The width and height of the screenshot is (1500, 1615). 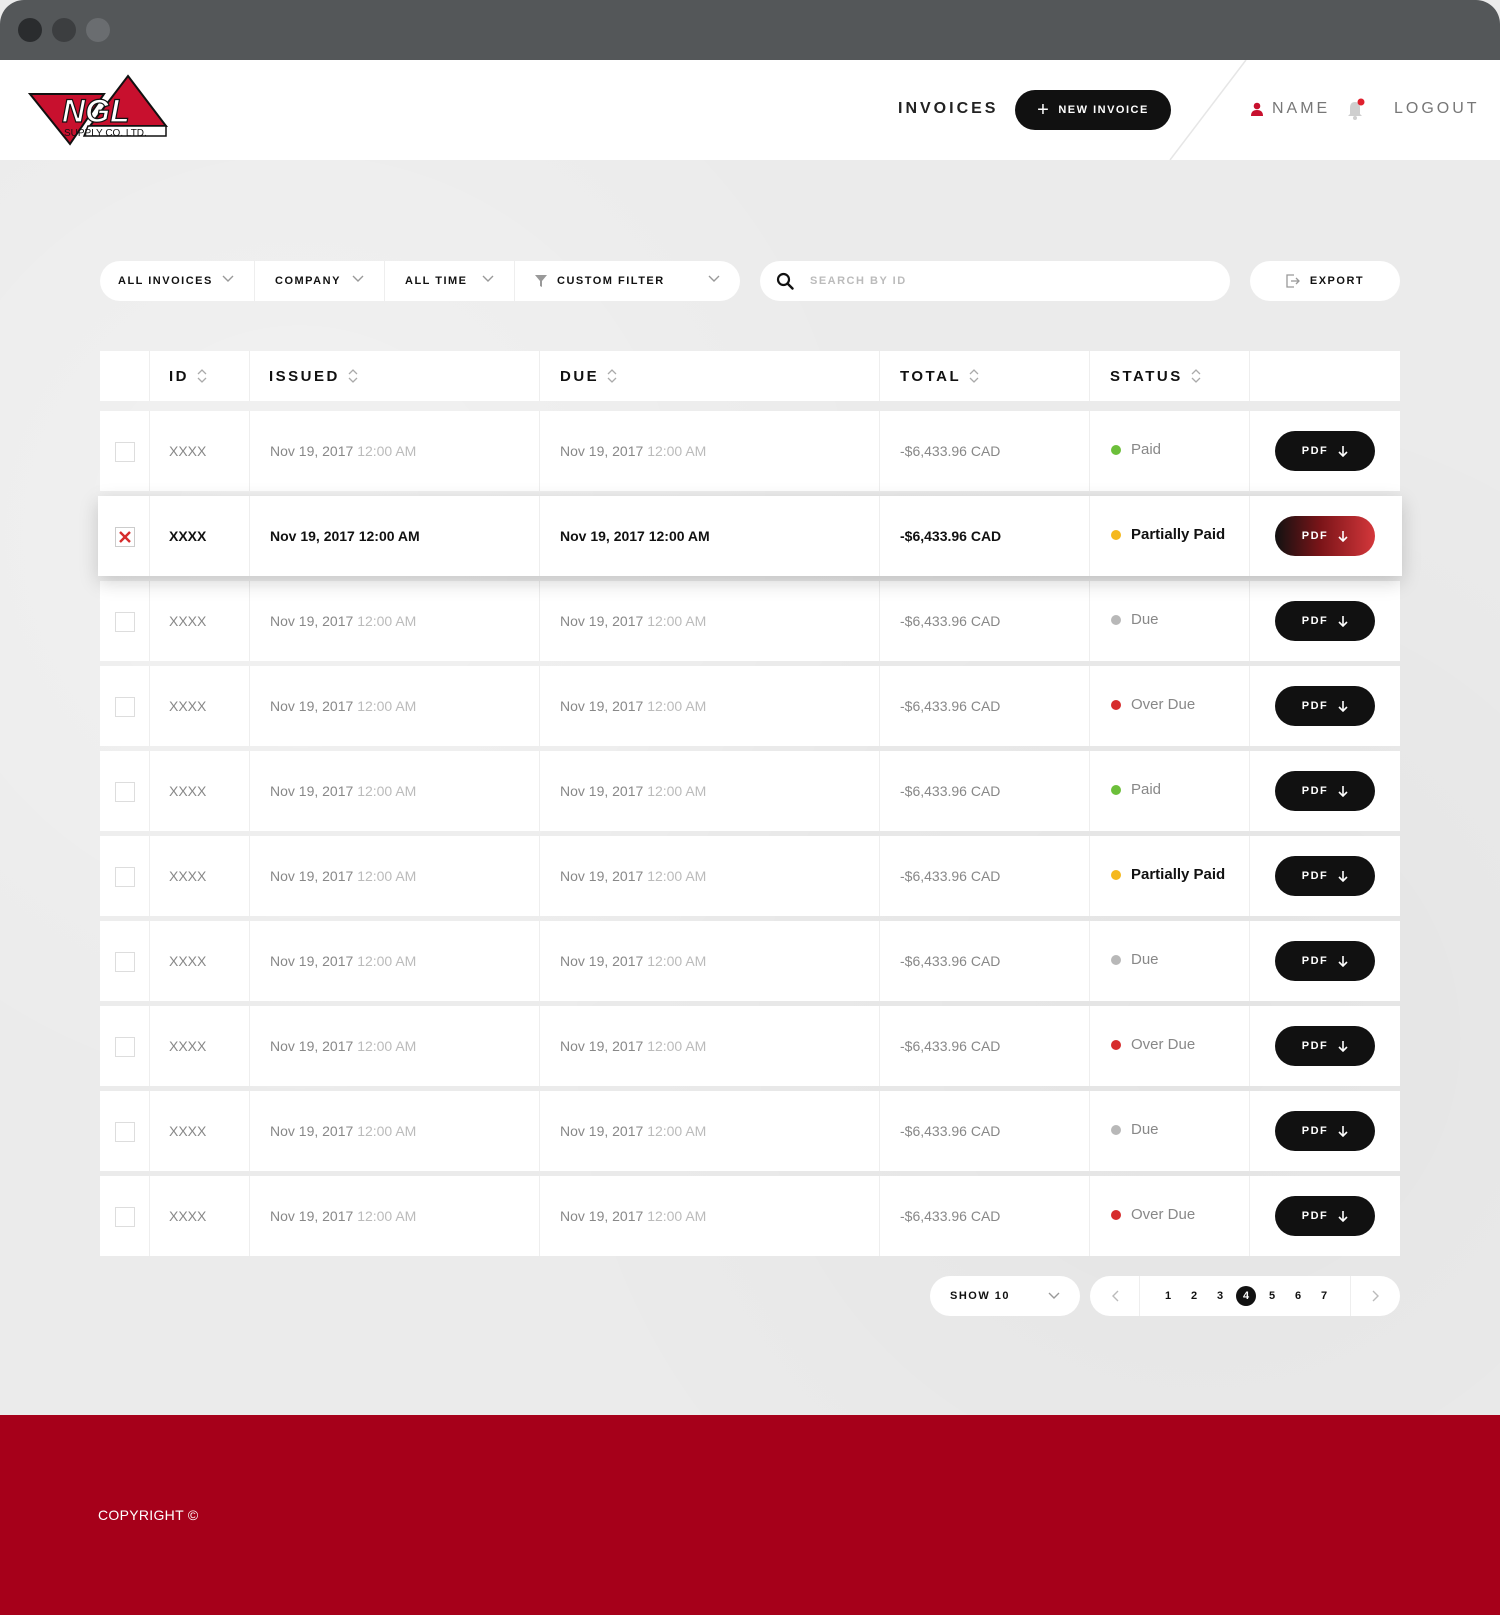 I want to click on new-invoice-button: + NEW INVOICE, so click(x=1093, y=110).